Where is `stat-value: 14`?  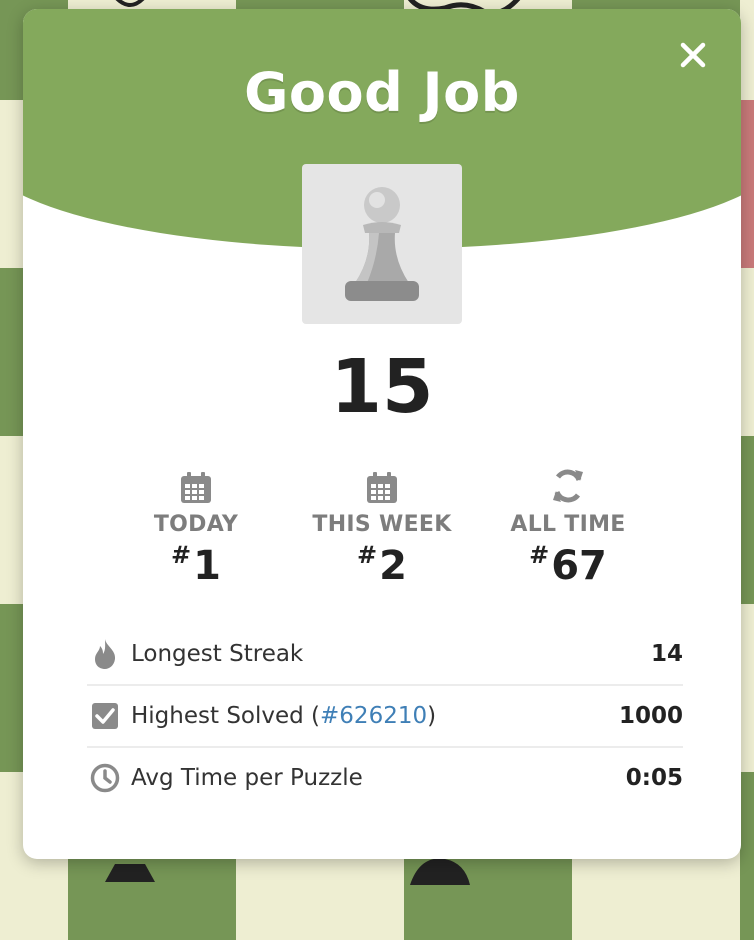 stat-value: 14 is located at coordinates (666, 654).